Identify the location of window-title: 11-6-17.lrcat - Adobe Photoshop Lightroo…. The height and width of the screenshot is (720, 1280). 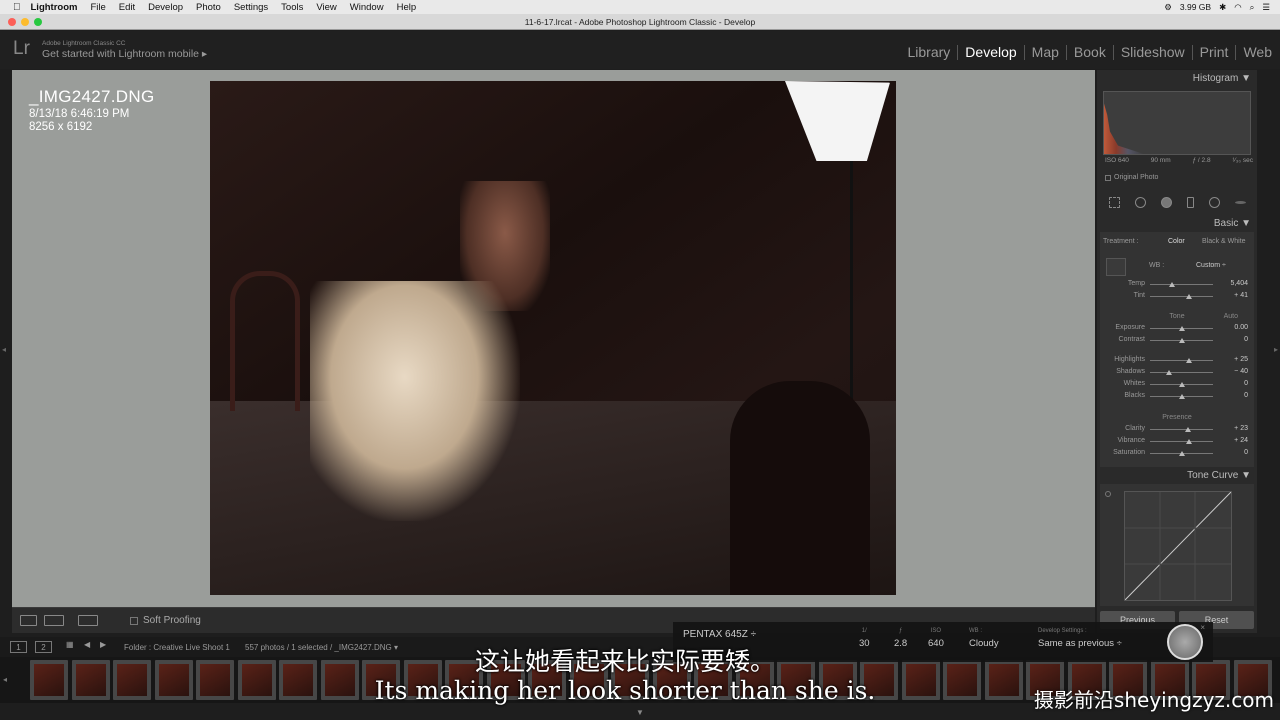
(640, 22).